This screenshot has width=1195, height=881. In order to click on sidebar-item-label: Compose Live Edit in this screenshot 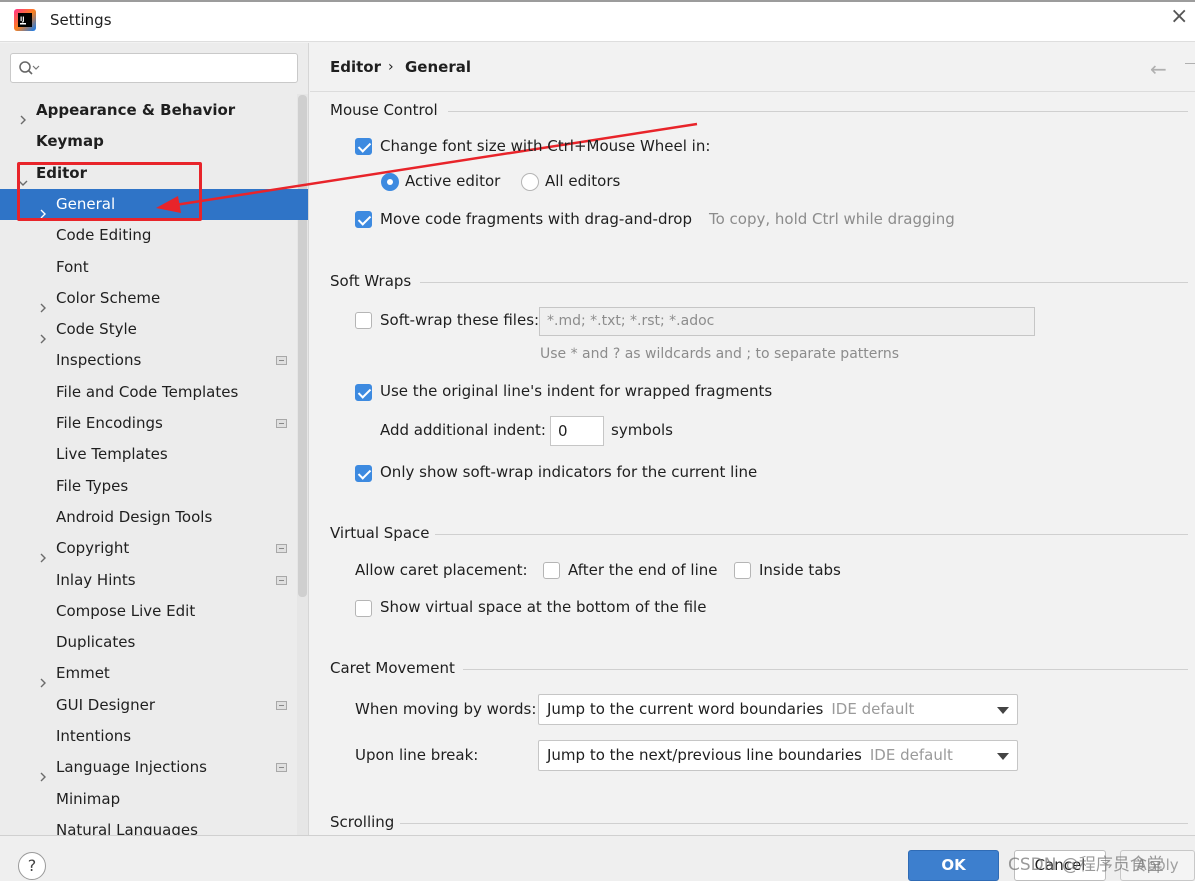, I will do `click(126, 610)`.